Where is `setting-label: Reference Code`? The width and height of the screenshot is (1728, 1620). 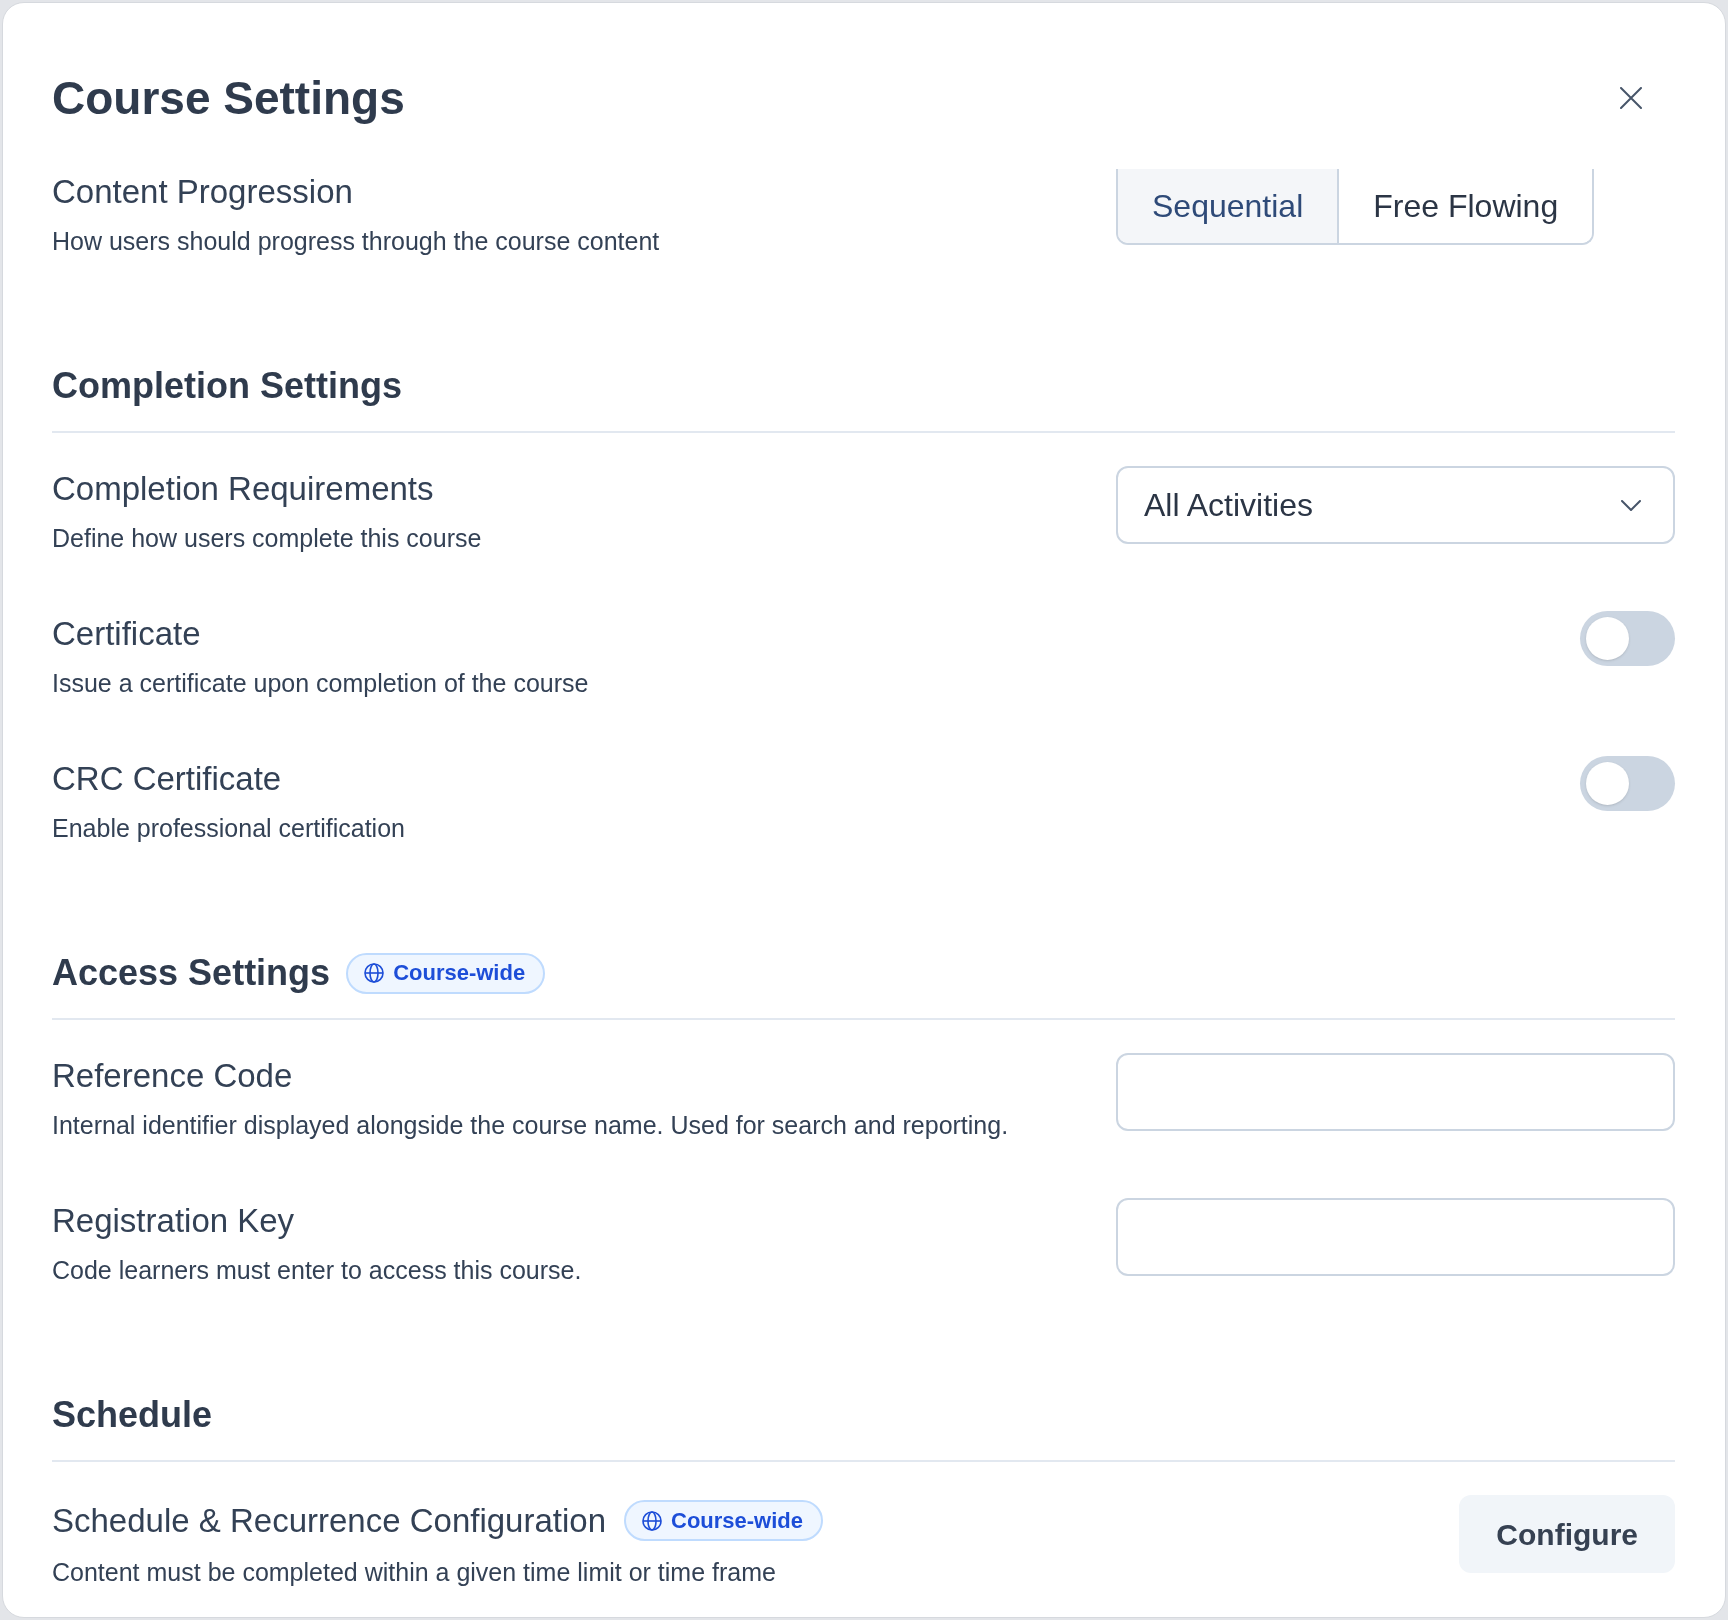
setting-label: Reference Code is located at coordinates (172, 1076).